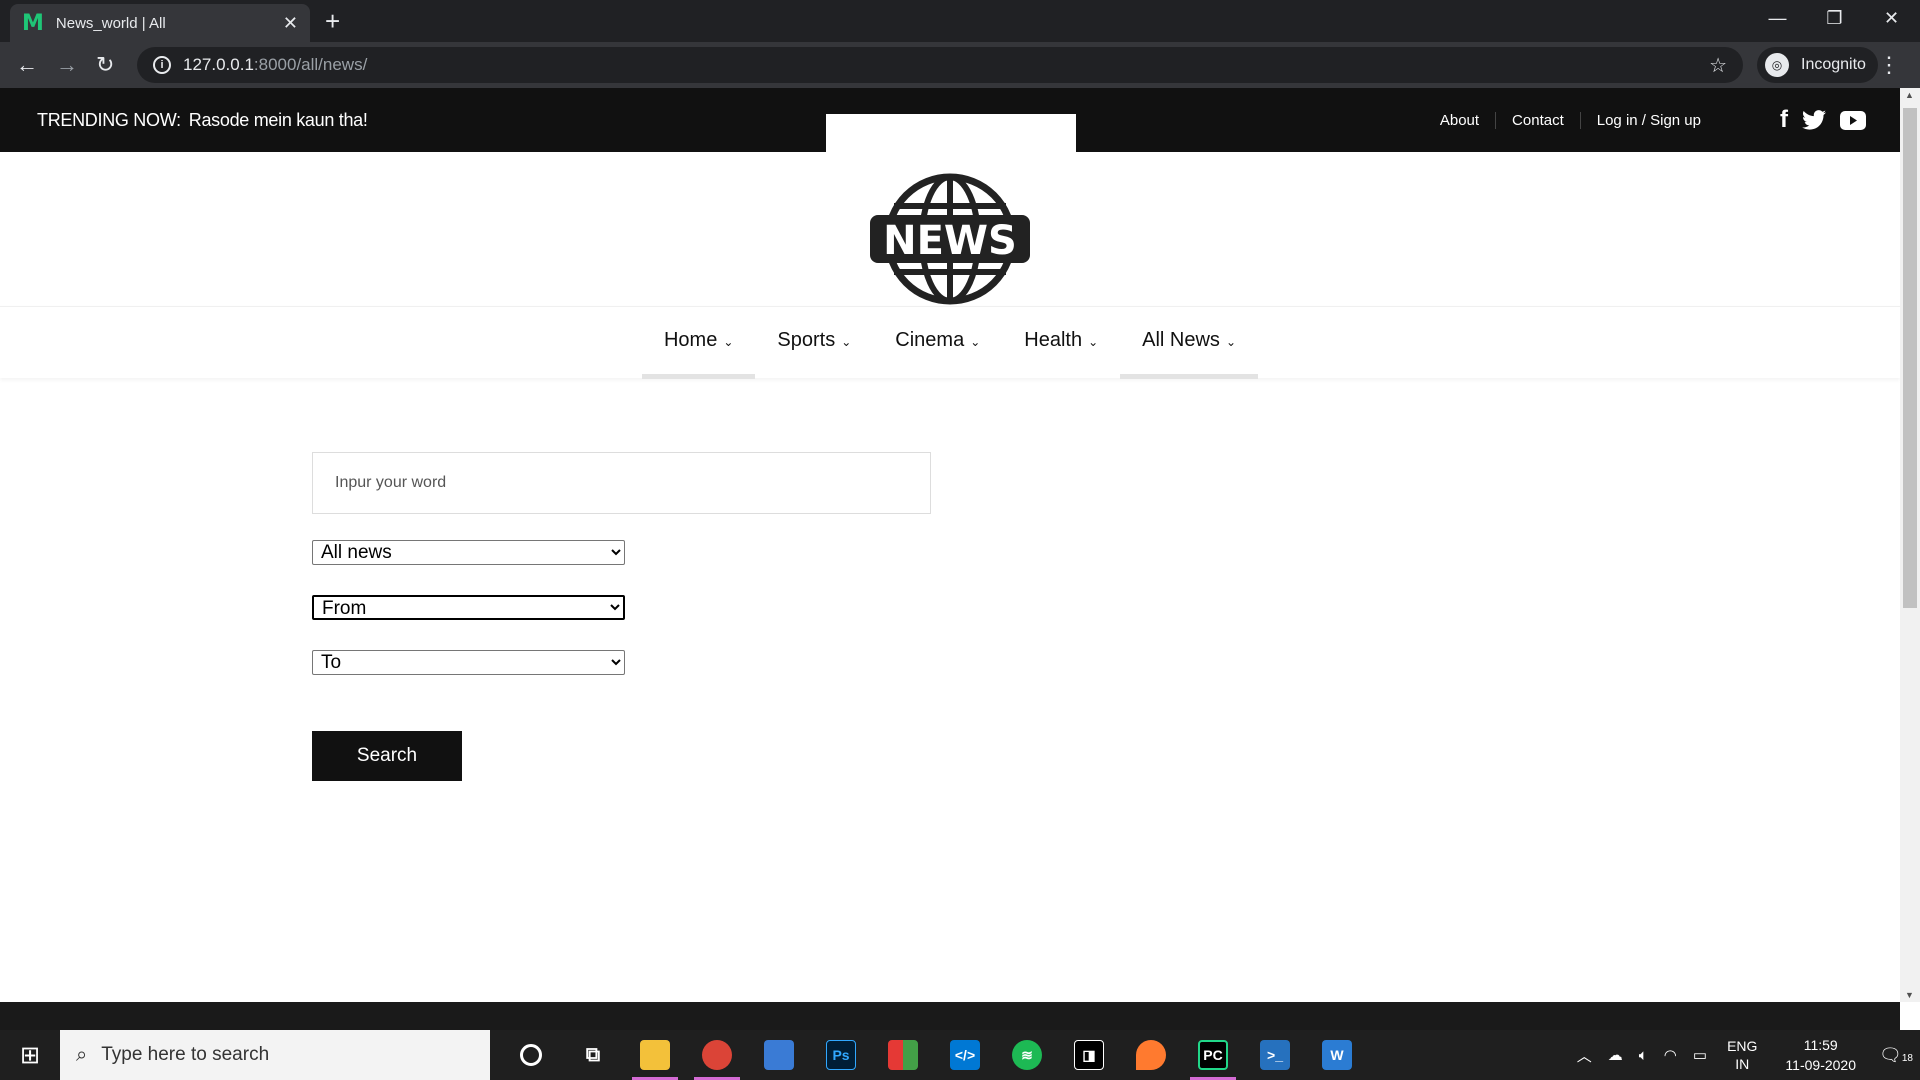 This screenshot has width=1920, height=1080. I want to click on login-signup-link: Log in / Sign up, so click(1648, 120).